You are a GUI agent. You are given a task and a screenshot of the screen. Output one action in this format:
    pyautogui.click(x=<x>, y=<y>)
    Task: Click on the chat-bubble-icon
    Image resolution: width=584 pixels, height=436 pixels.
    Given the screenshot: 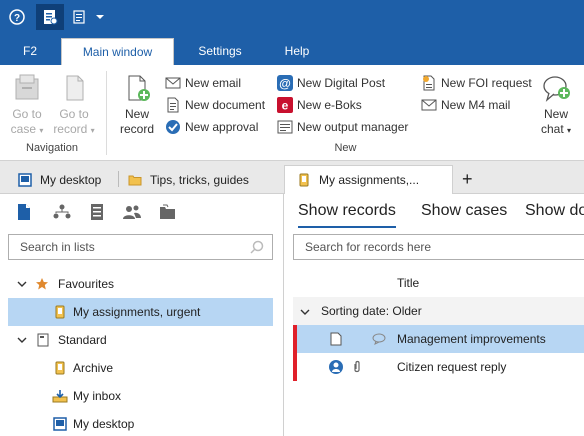 What is the action you would take?
    pyautogui.click(x=556, y=88)
    